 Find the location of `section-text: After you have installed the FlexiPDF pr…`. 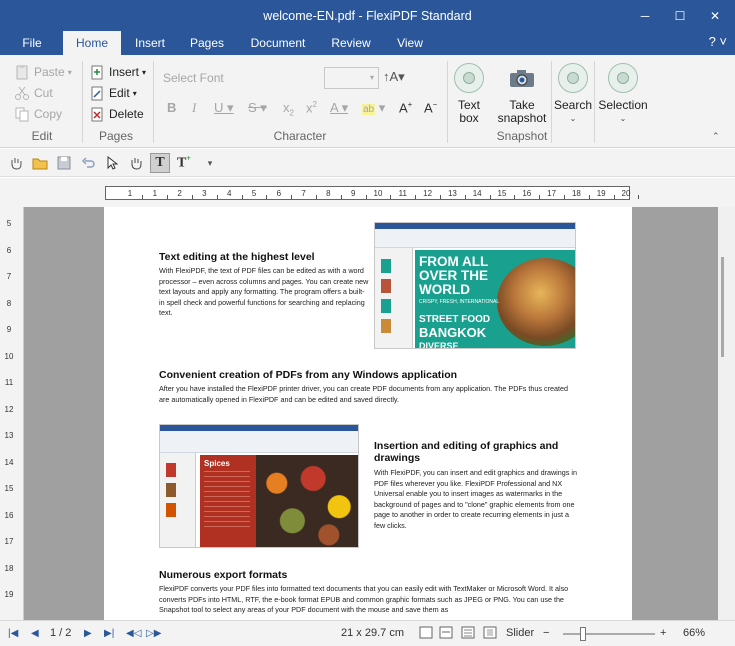

section-text: After you have installed the FlexiPDF pr… is located at coordinates (369, 394).